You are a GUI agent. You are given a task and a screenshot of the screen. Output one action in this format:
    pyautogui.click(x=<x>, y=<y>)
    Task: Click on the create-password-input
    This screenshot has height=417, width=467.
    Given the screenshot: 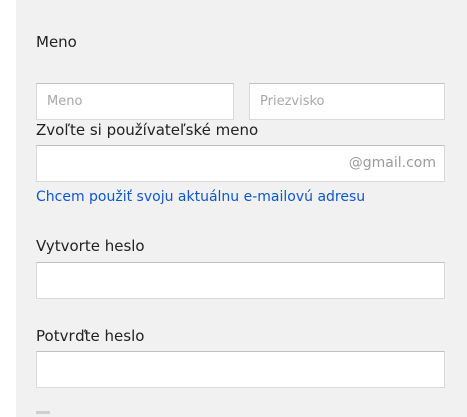 What is the action you would take?
    pyautogui.click(x=240, y=280)
    